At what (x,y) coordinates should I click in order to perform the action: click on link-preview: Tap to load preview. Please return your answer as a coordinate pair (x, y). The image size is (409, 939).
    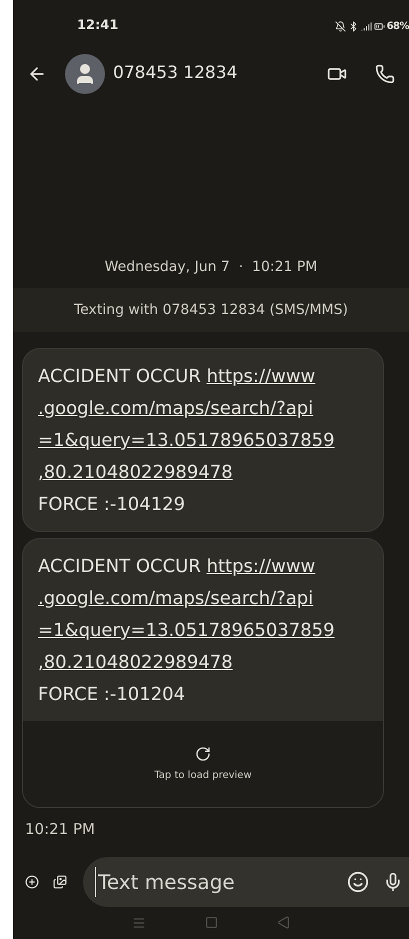
    Looking at the image, I should click on (203, 764).